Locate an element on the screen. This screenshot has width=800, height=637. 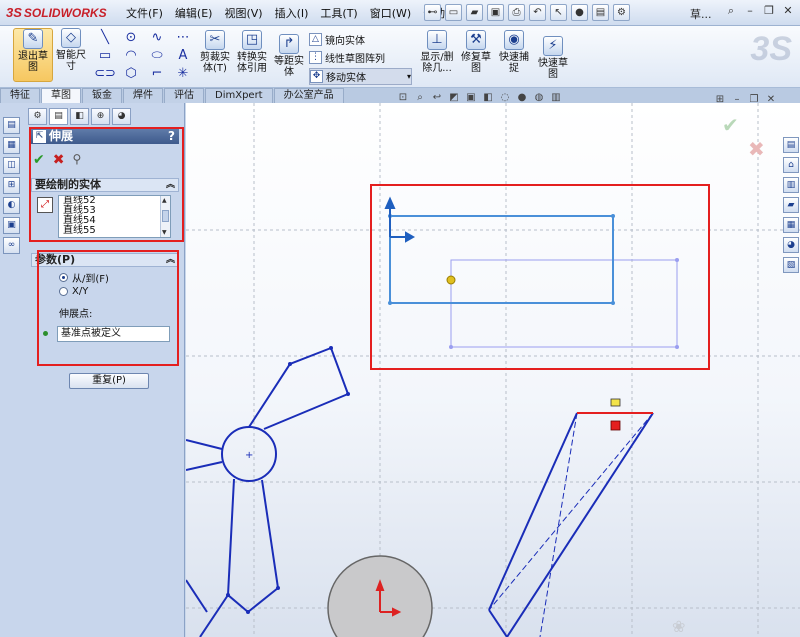
radio-xy: X/Y is located at coordinates (73, 291).